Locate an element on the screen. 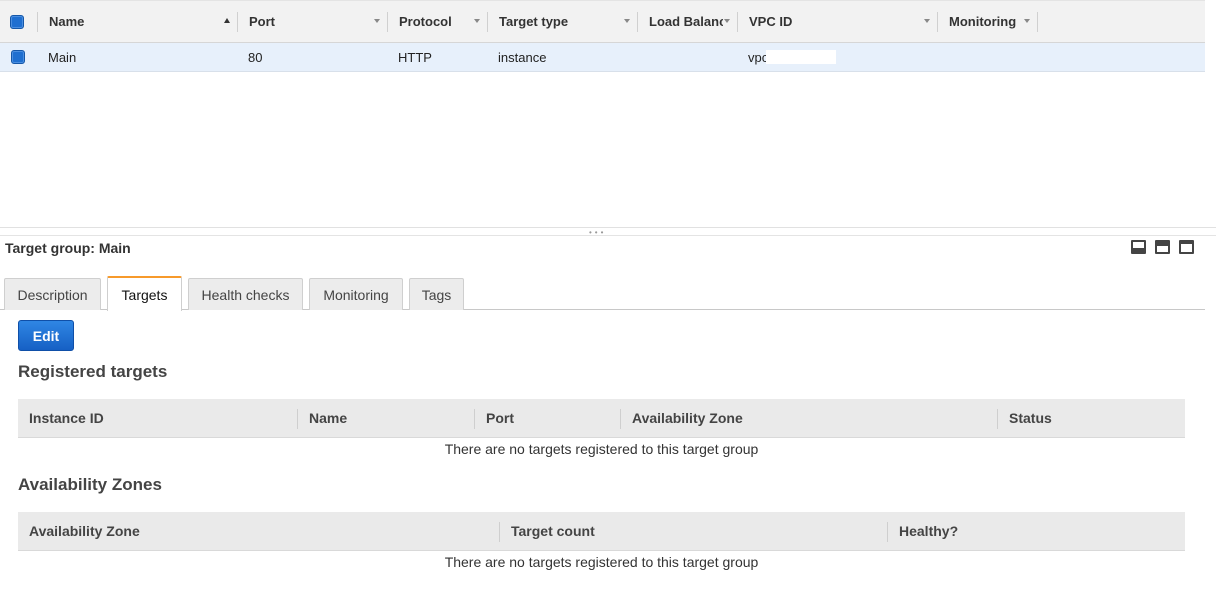  tab-targets: Targets is located at coordinates (144, 293).